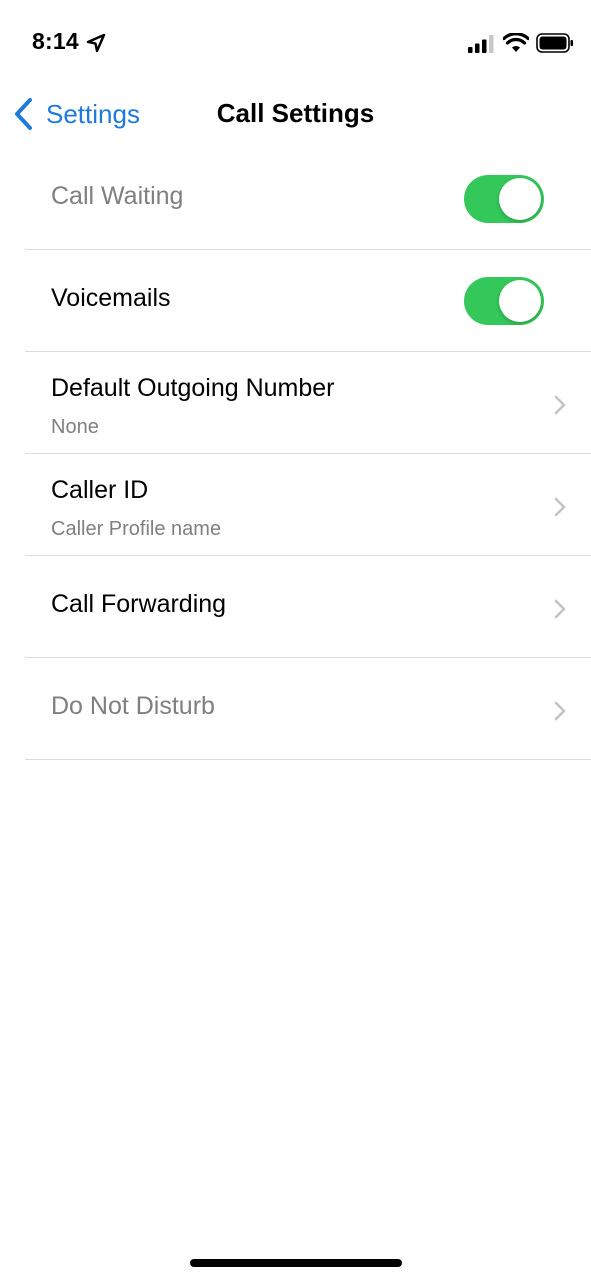  I want to click on list-item-call-forwarding: Call Forwarding, so click(308, 607).